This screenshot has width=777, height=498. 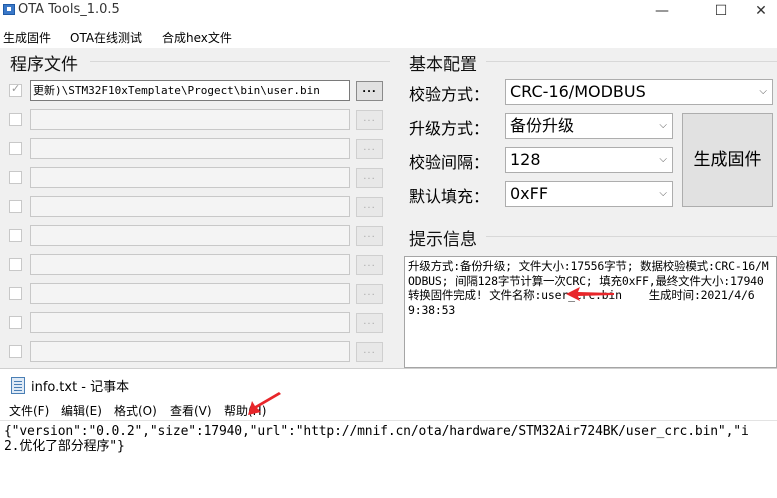 I want to click on fill-select: 0xFF ⌵, so click(x=589, y=194).